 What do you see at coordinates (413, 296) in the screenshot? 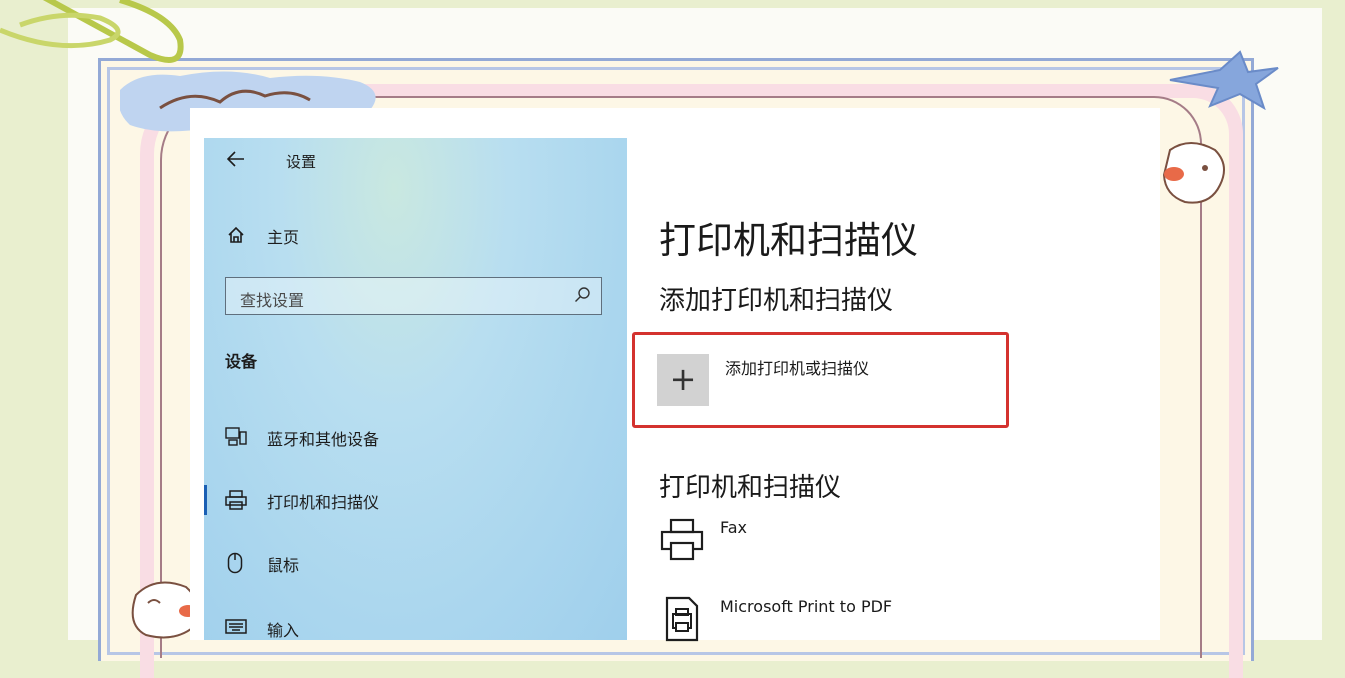
I see `search-input: 查找设置` at bounding box center [413, 296].